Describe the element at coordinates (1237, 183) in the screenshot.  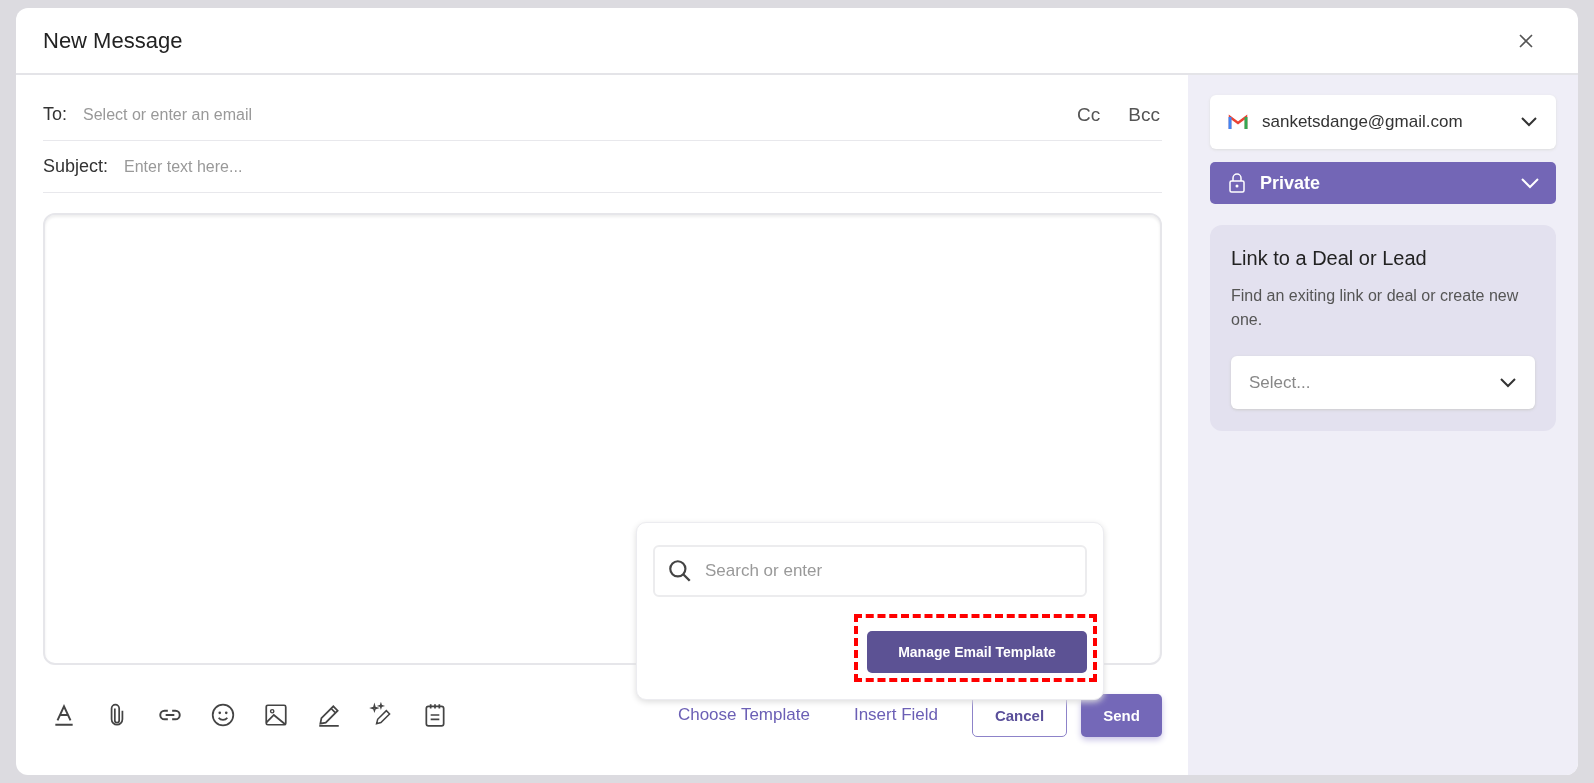
I see `lock-icon` at that location.